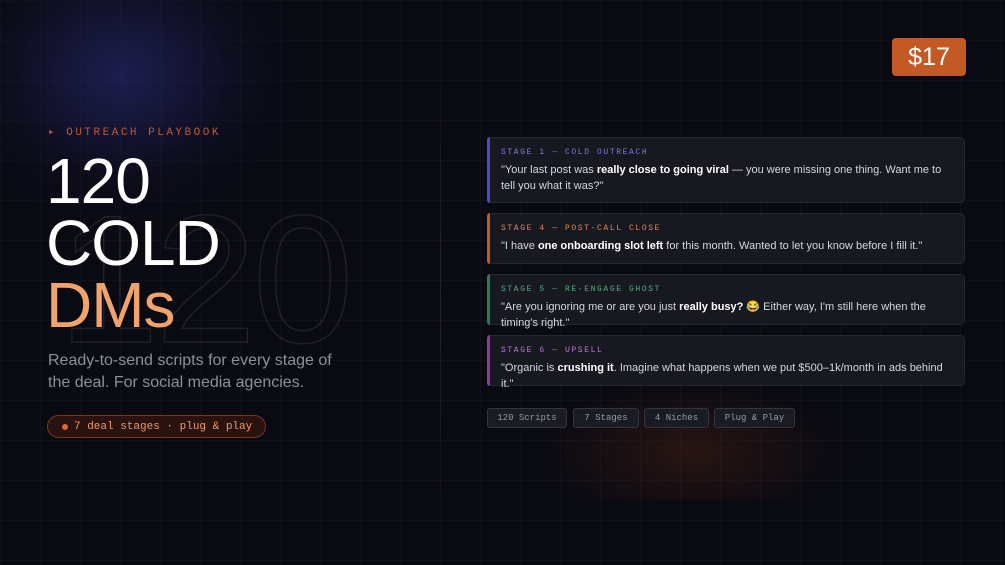 This screenshot has width=1005, height=565. I want to click on price-badge: $17, so click(929, 57).